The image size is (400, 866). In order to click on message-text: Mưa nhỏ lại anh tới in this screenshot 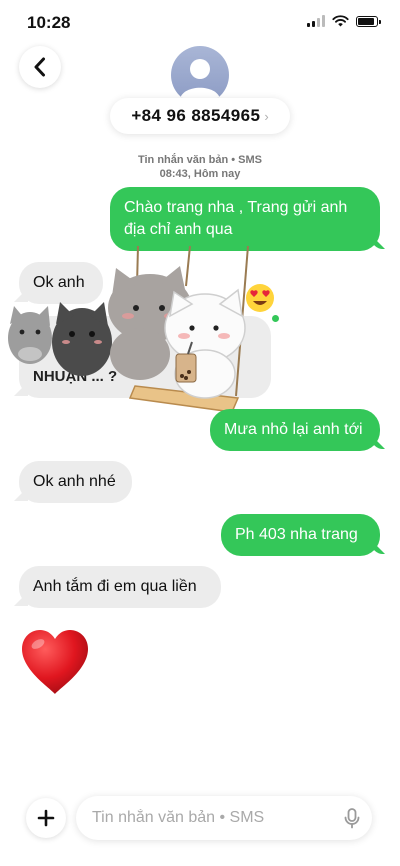, I will do `click(293, 429)`.